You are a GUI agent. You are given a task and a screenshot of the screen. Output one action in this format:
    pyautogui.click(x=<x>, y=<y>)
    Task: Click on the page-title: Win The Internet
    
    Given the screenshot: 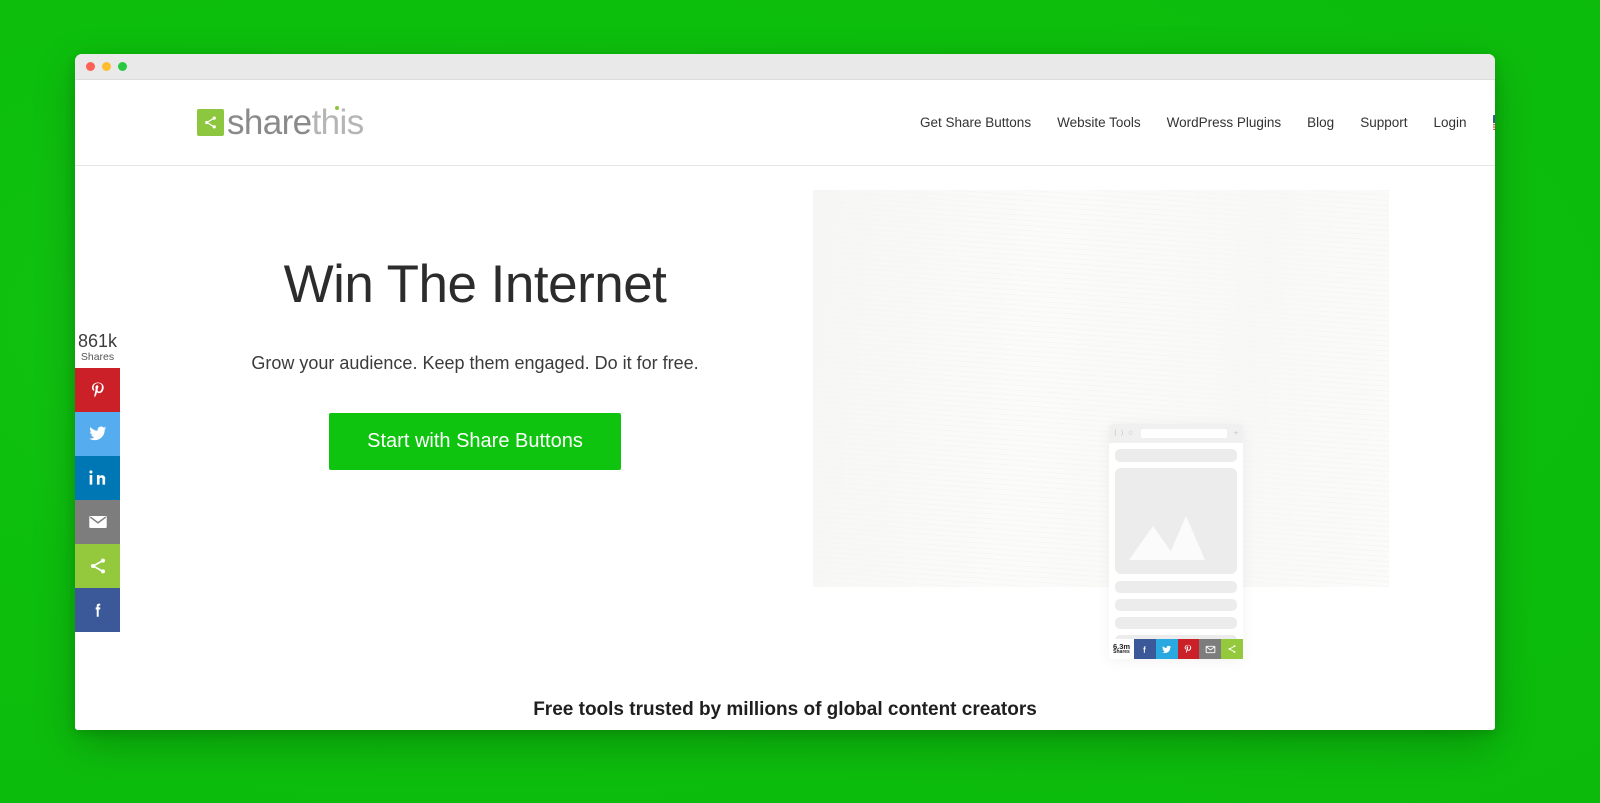 What is the action you would take?
    pyautogui.click(x=475, y=284)
    